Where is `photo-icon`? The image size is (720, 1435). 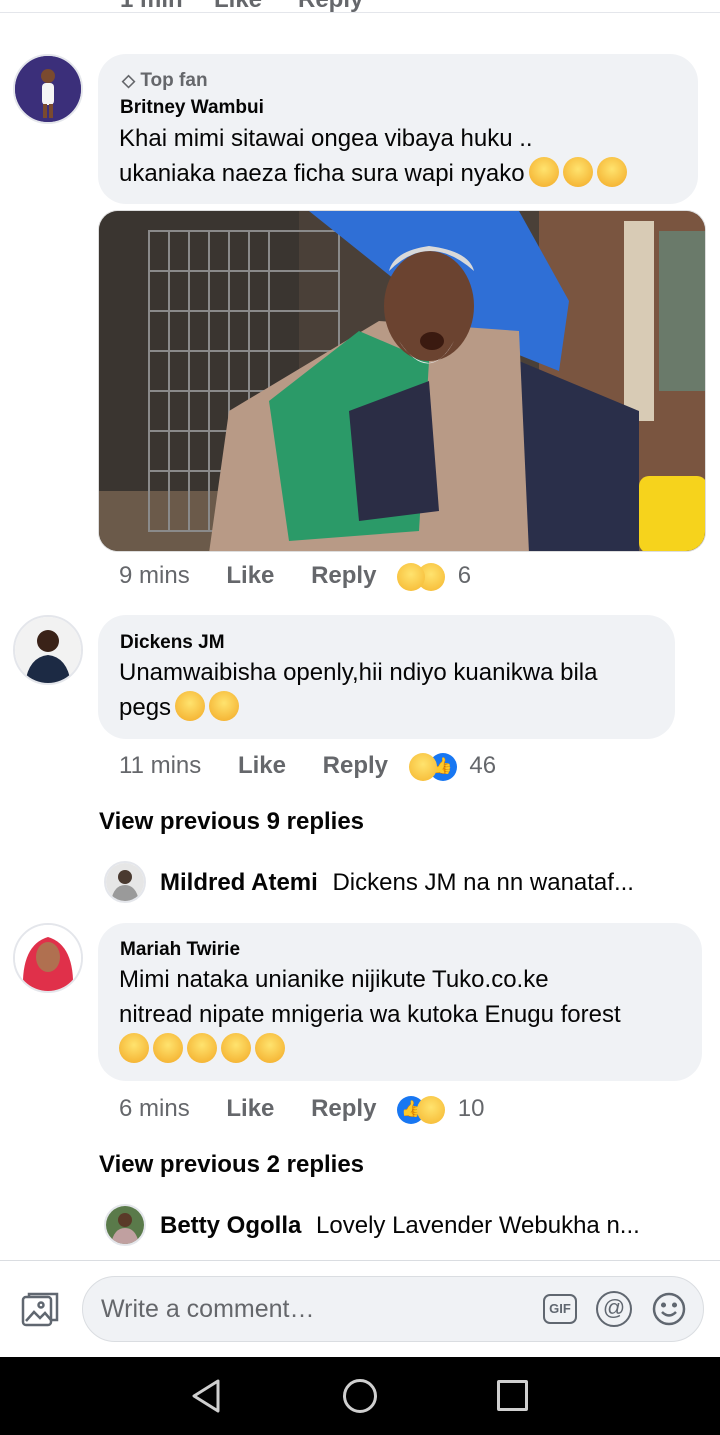
photo-icon is located at coordinates (40, 1310).